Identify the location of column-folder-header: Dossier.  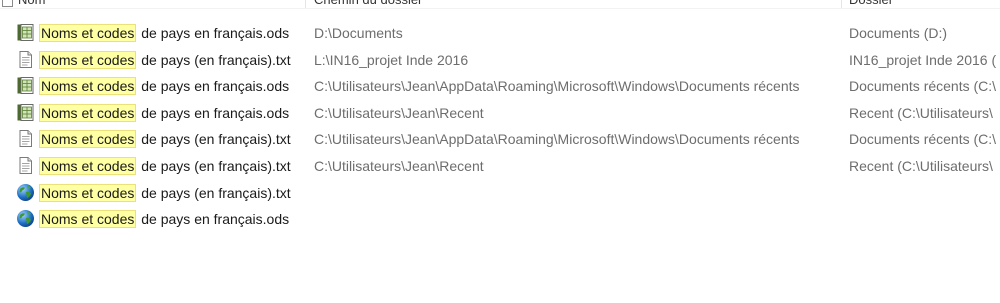
(924, 4).